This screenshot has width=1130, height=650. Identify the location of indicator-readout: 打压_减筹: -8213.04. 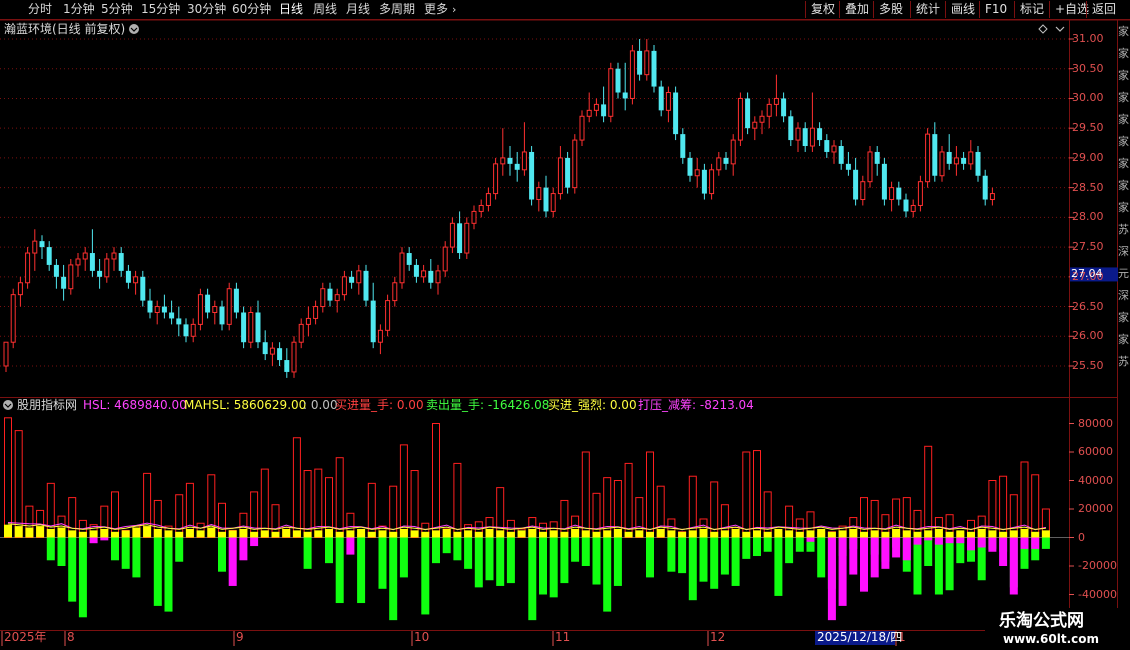
(696, 405).